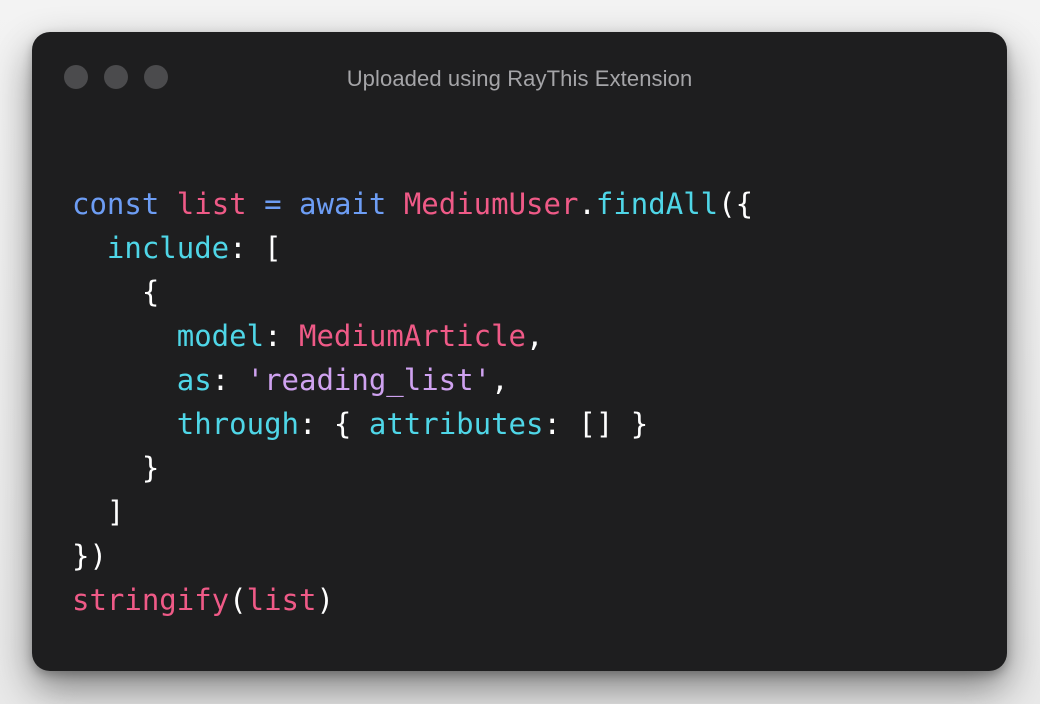  What do you see at coordinates (412, 292) in the screenshot?
I see `code-line-3: {` at bounding box center [412, 292].